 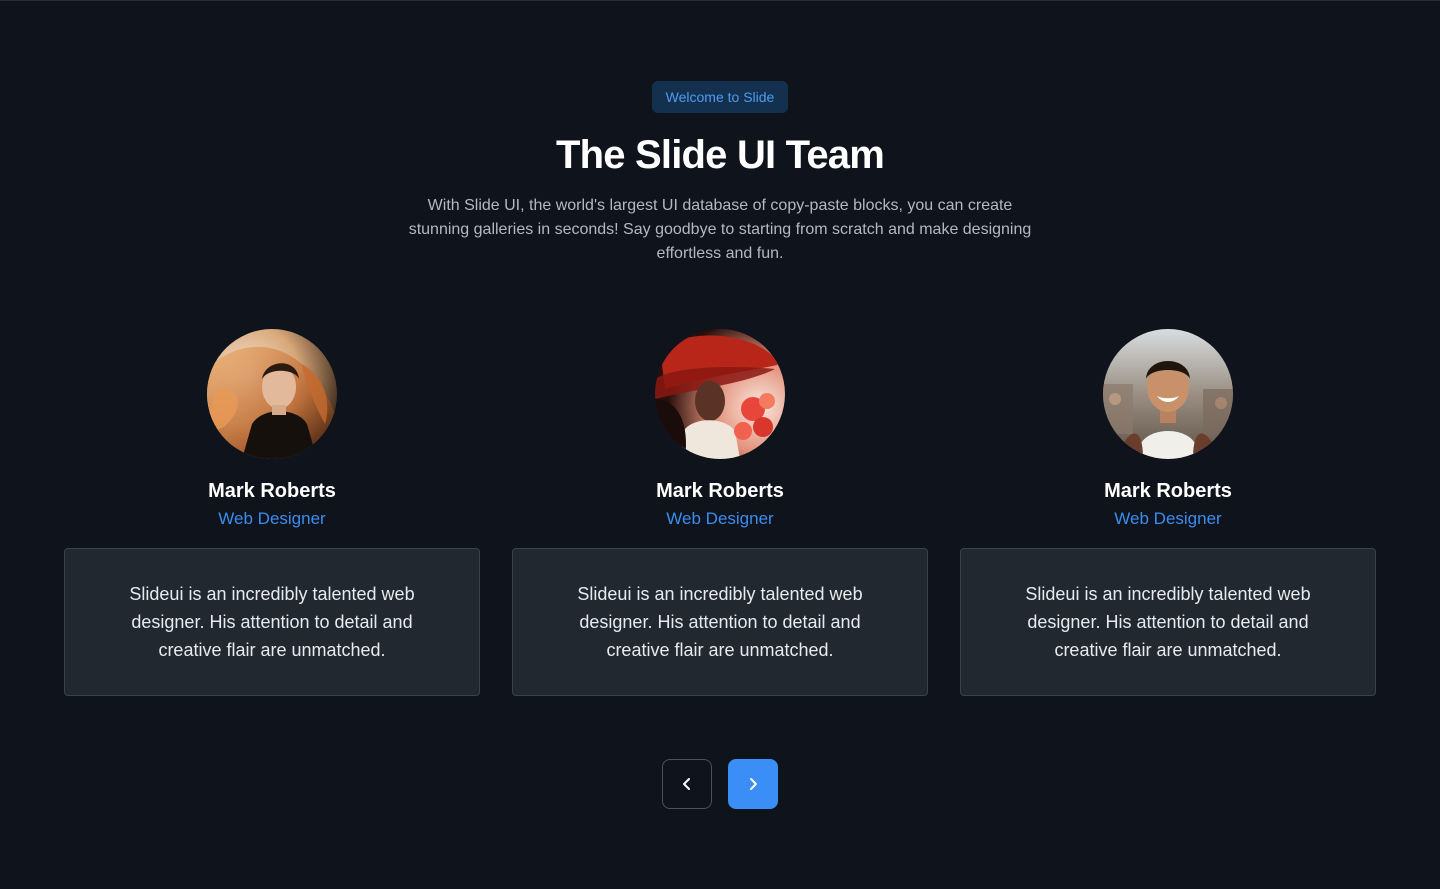 I want to click on previous-button, so click(x=687, y=784).